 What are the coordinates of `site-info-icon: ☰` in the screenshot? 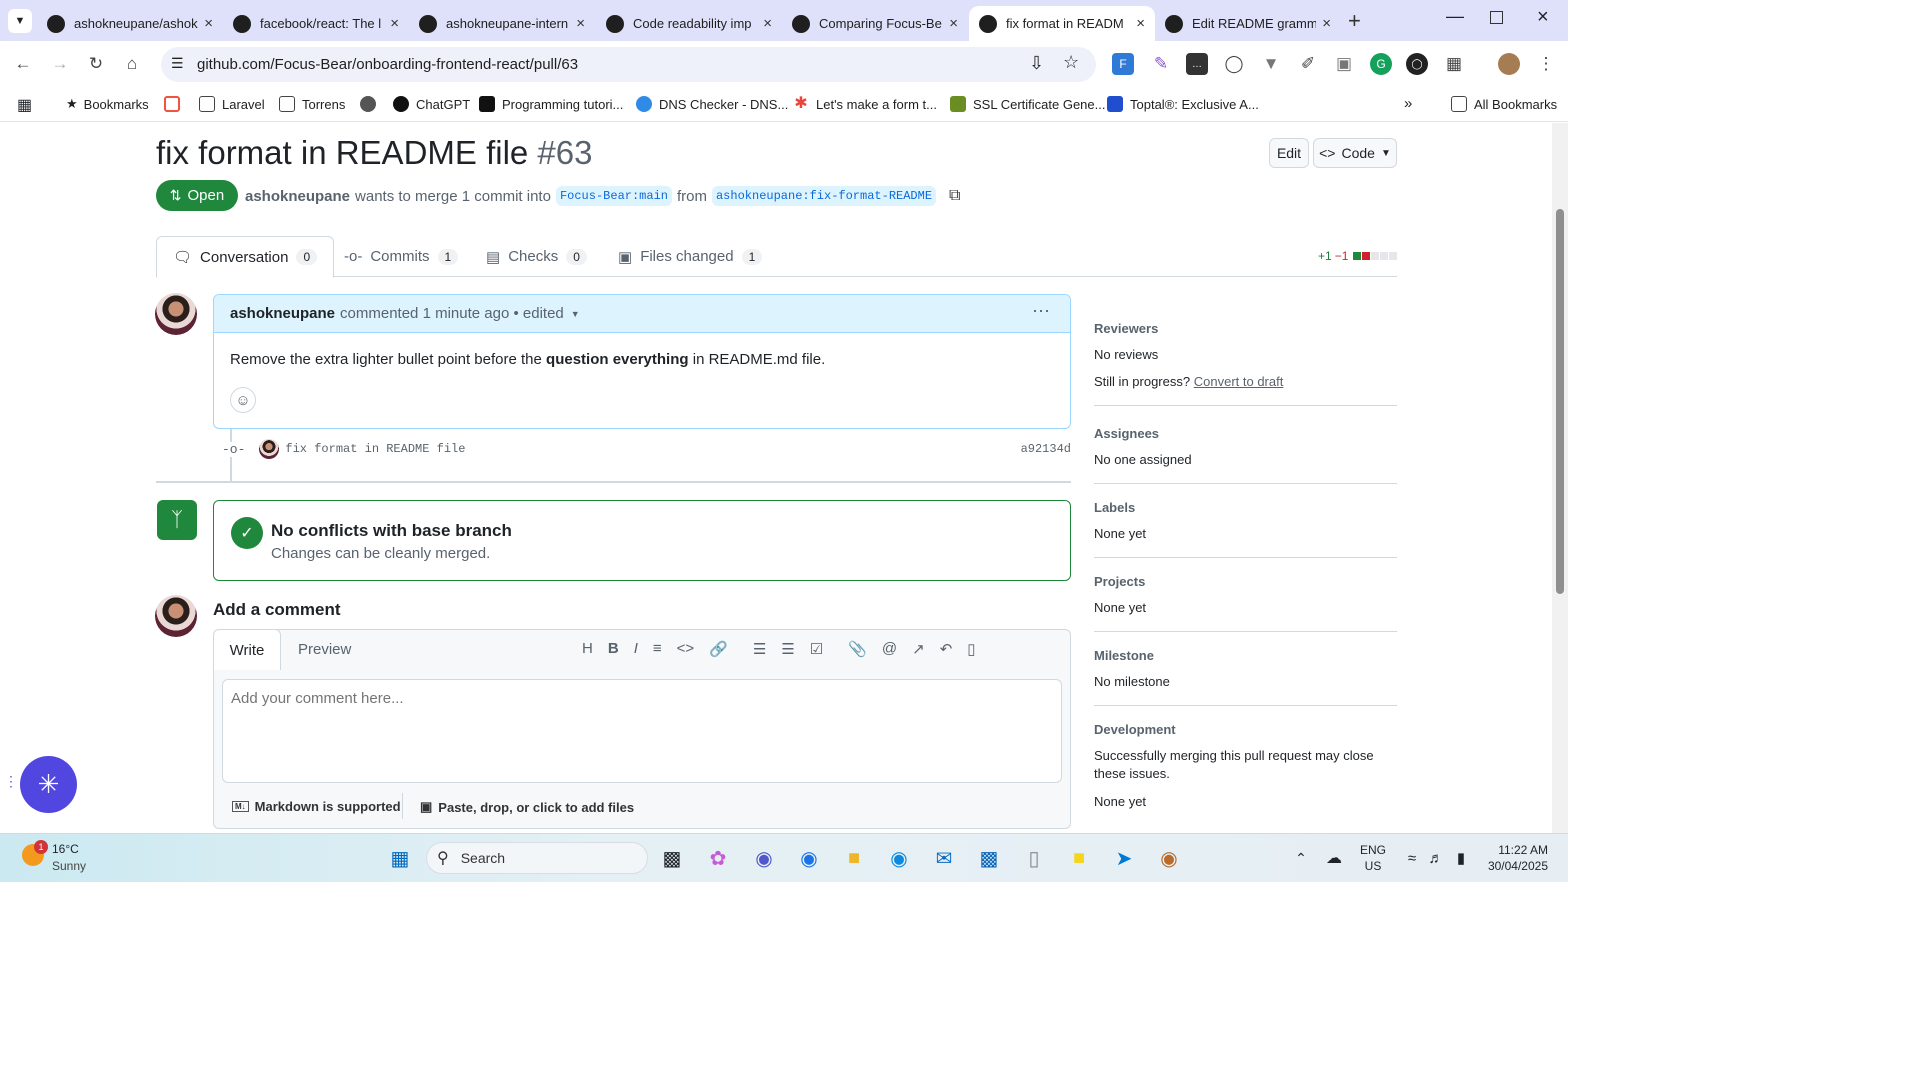 It's located at (177, 63).